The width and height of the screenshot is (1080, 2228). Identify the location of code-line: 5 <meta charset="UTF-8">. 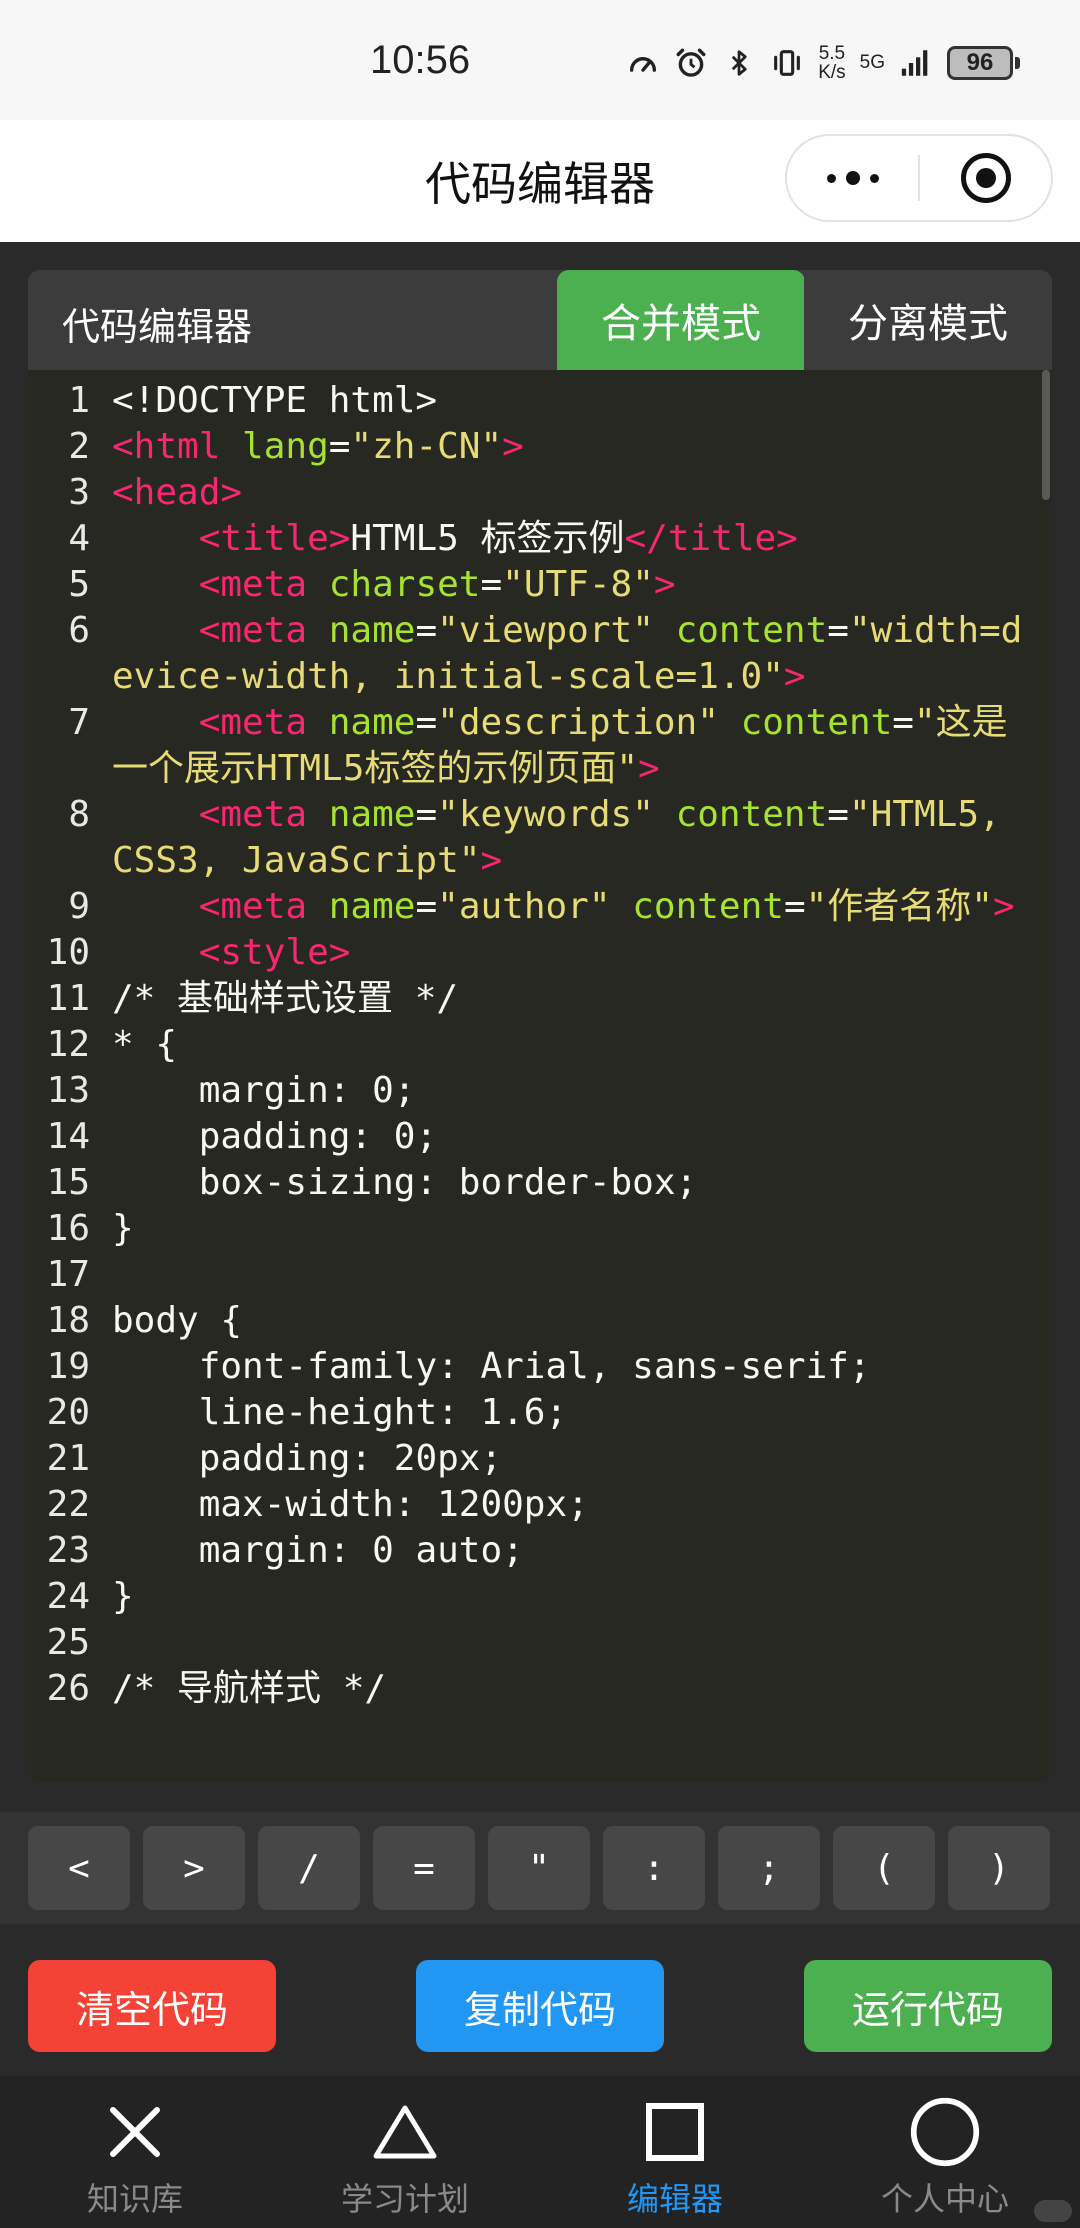
(540, 585).